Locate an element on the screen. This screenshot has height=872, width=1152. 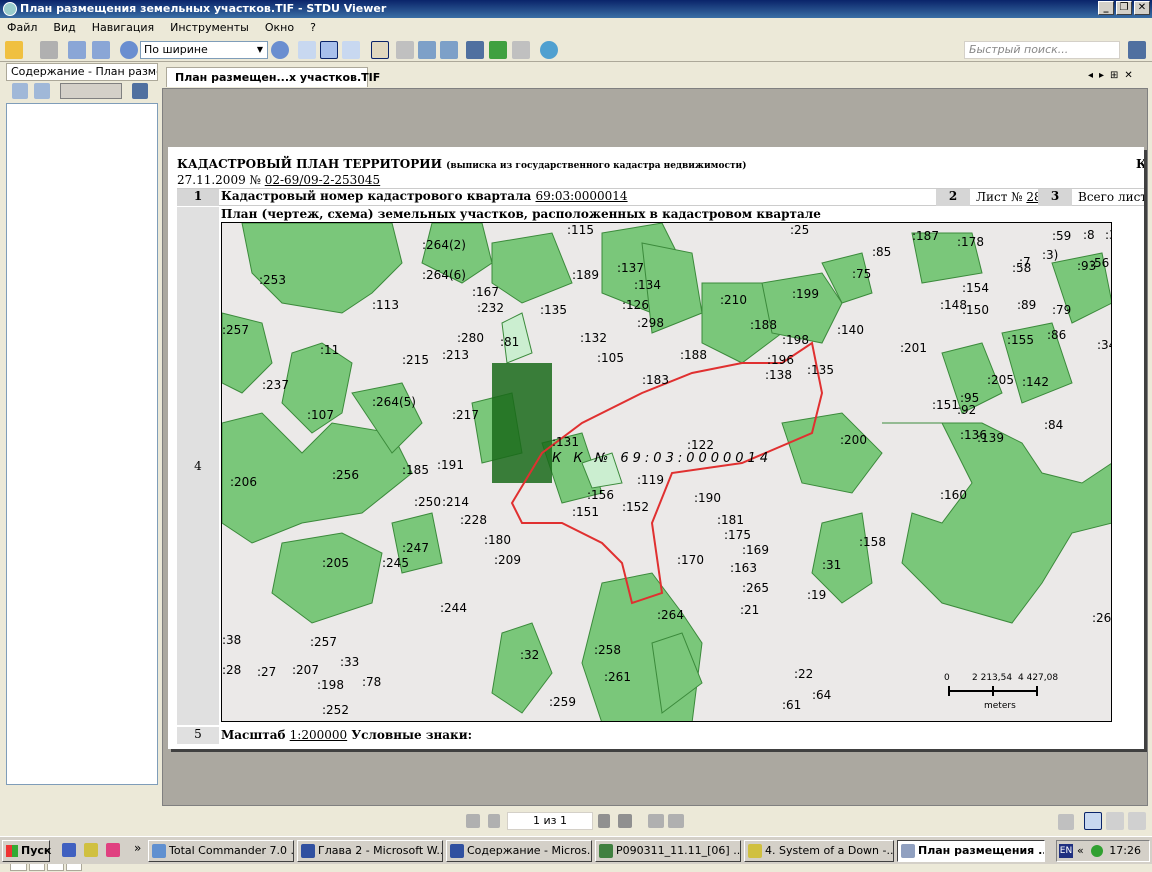
menu-navigation: Навигация is located at coordinates (123, 28).